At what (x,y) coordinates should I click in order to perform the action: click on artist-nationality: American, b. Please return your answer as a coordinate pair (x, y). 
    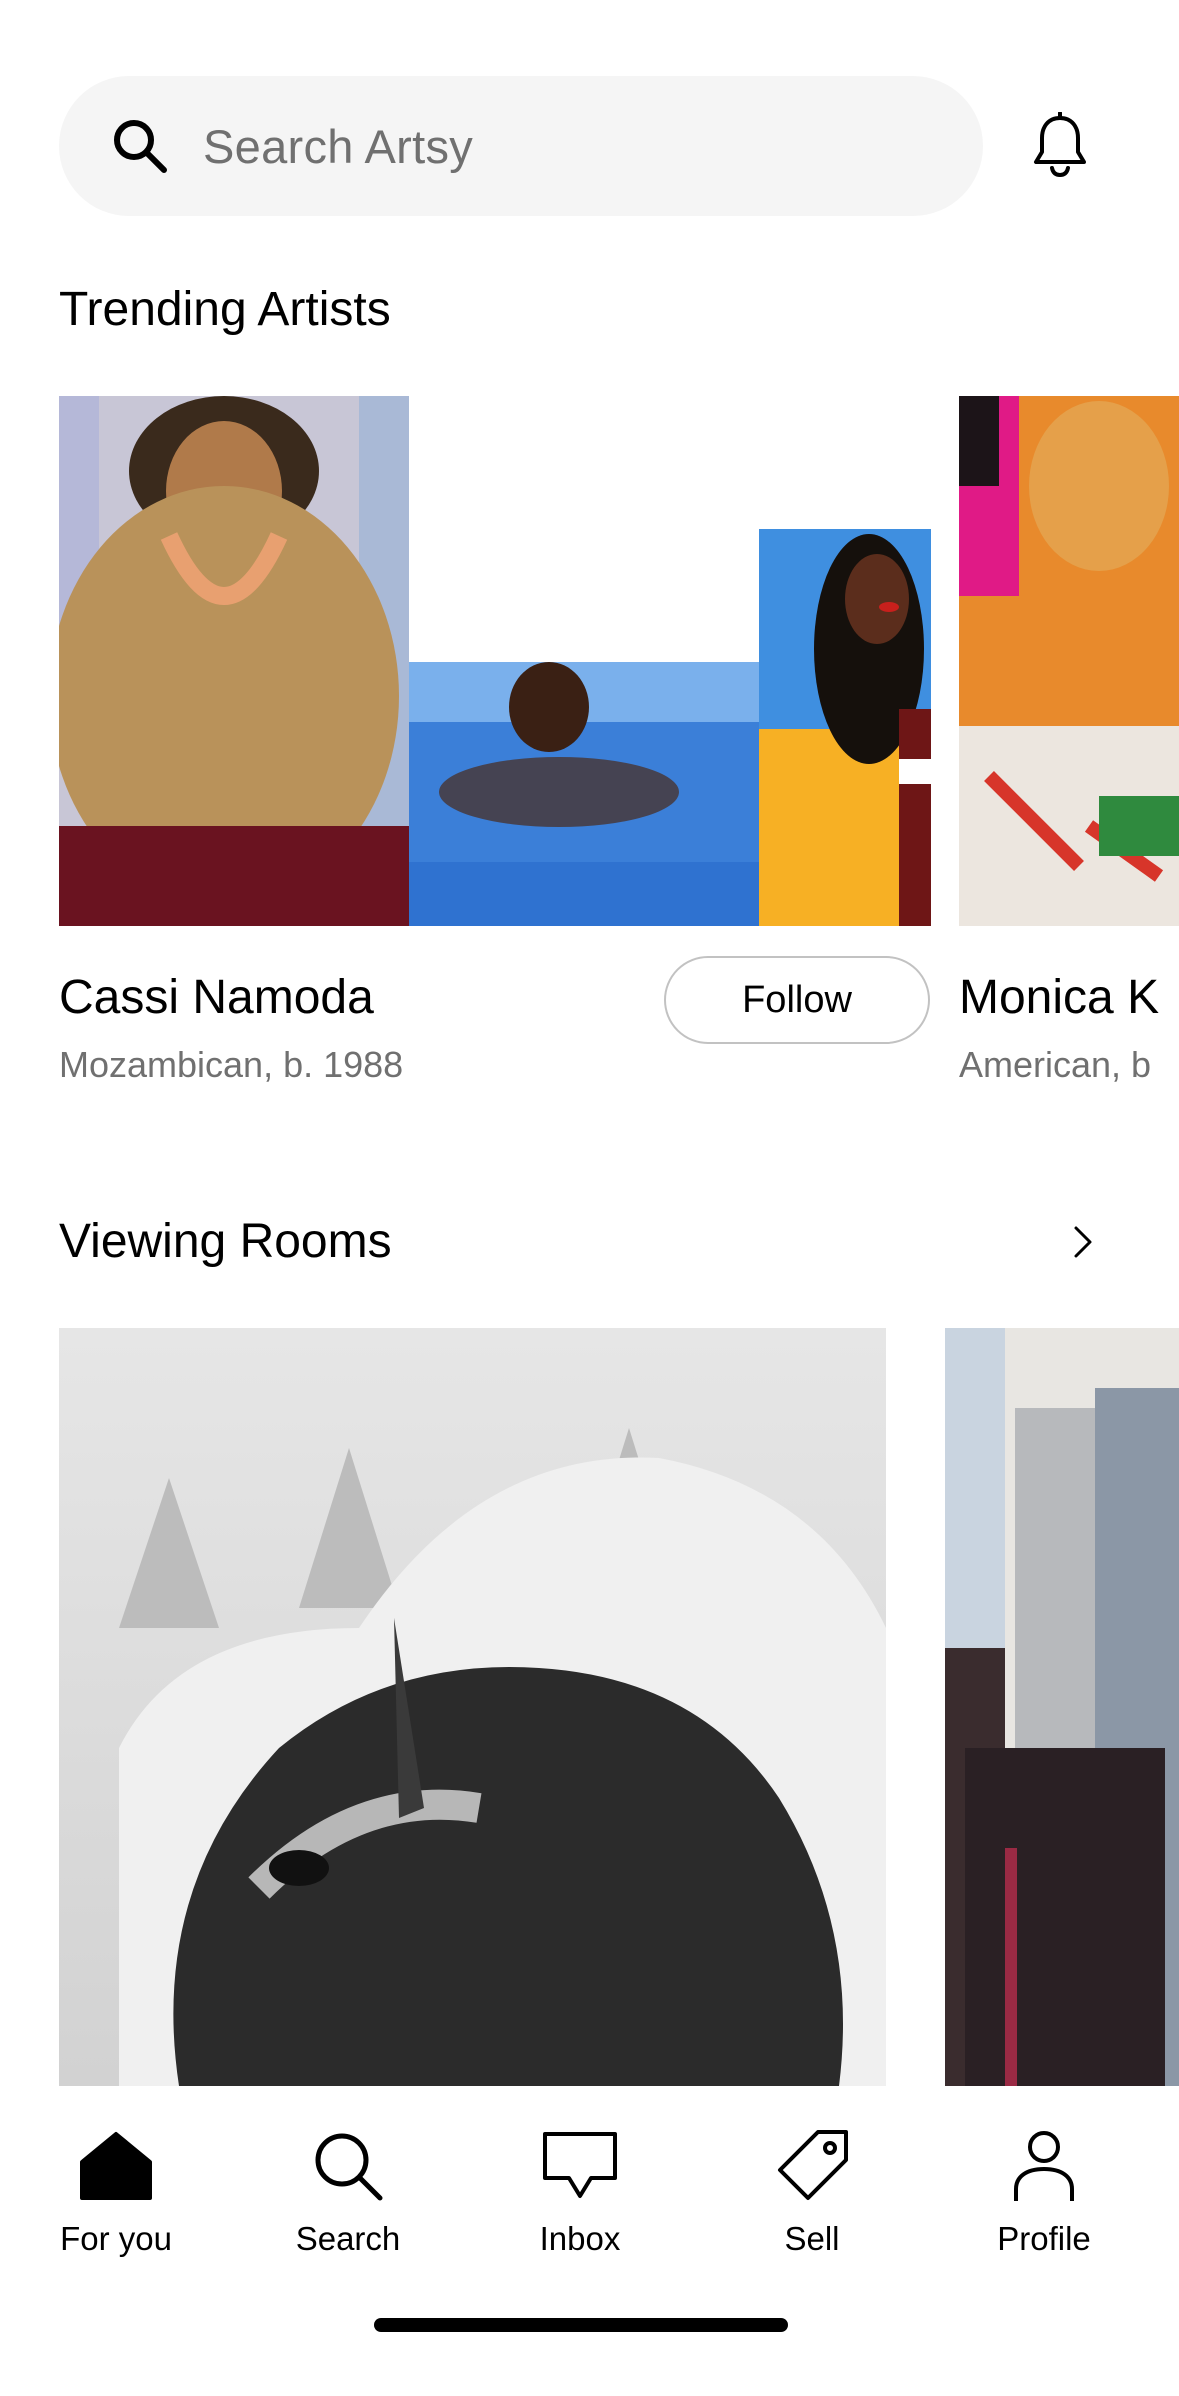
    Looking at the image, I should click on (1055, 1064).